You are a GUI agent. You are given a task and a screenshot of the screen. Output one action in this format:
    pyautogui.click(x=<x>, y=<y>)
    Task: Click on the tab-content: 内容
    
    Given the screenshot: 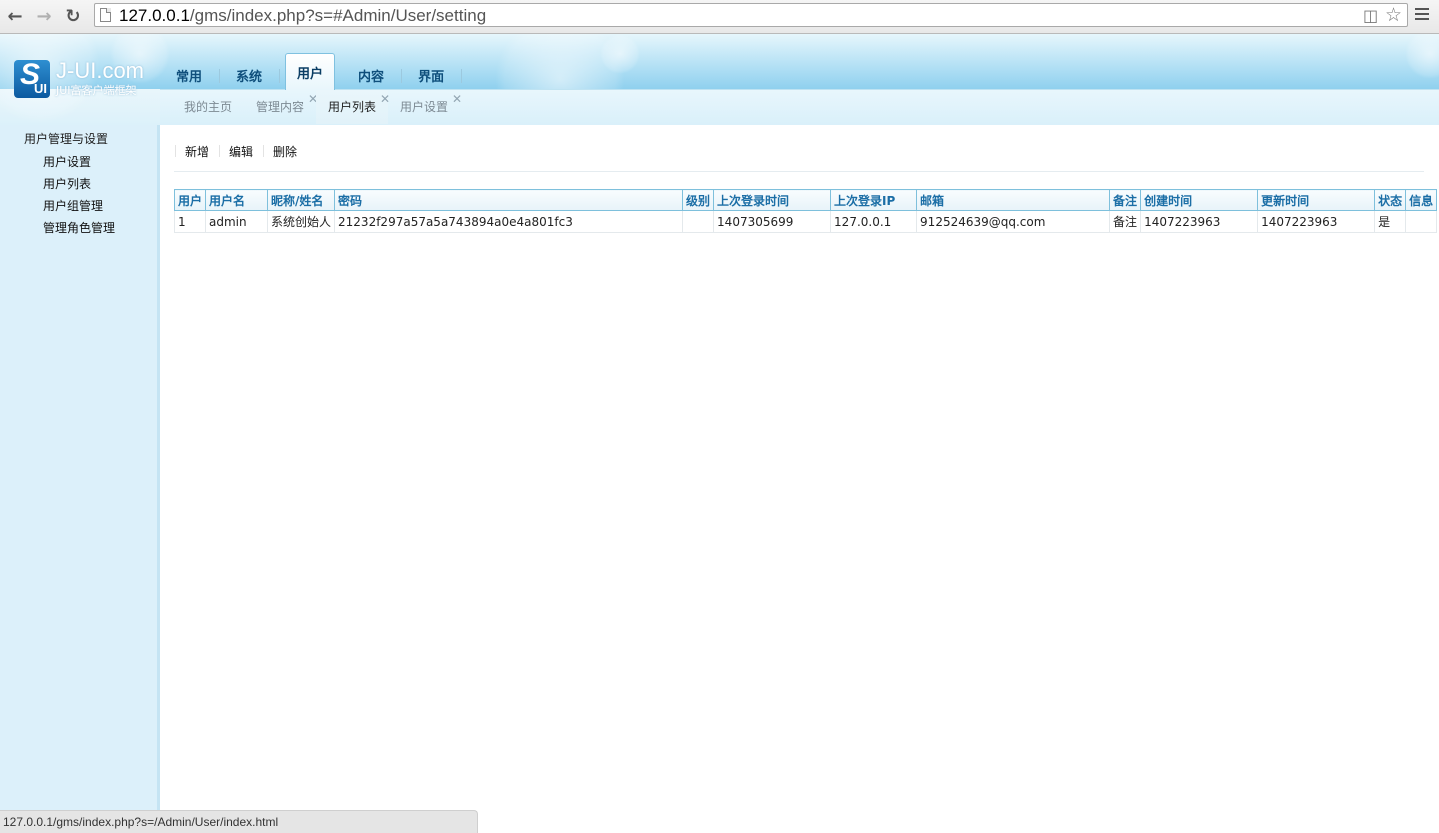 What is the action you would take?
    pyautogui.click(x=375, y=75)
    